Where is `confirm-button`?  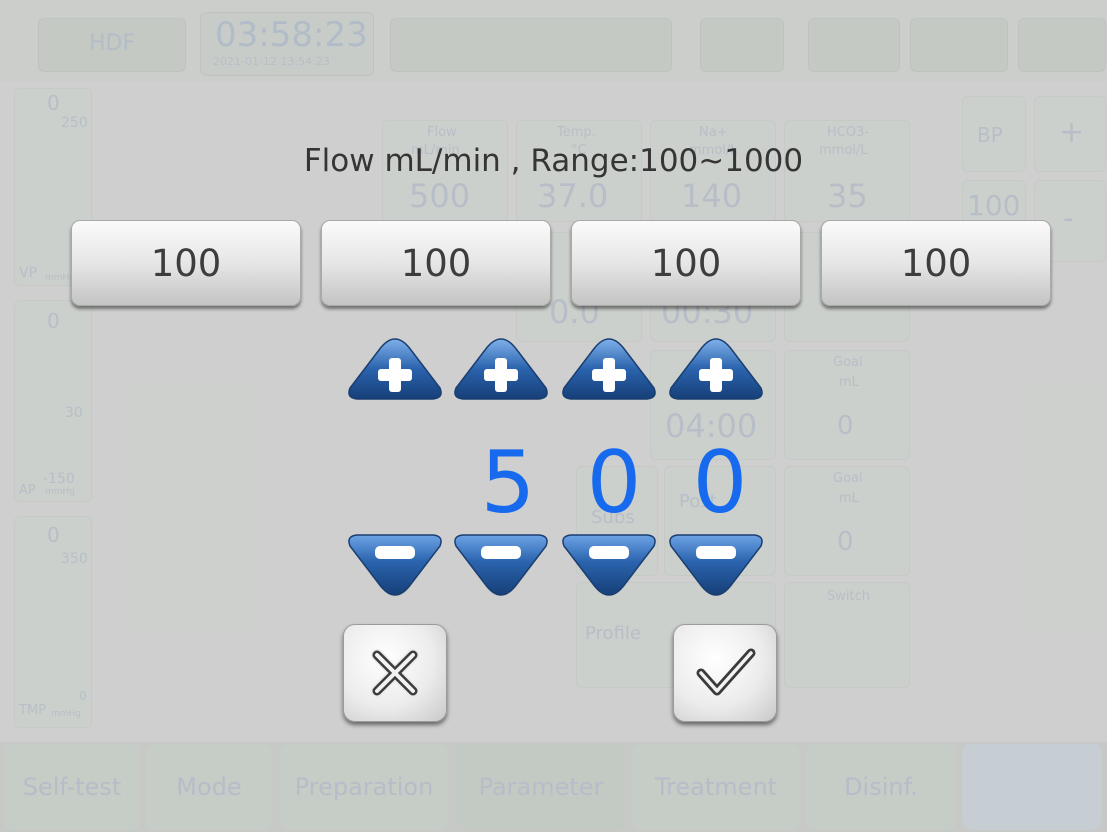
confirm-button is located at coordinates (725, 673).